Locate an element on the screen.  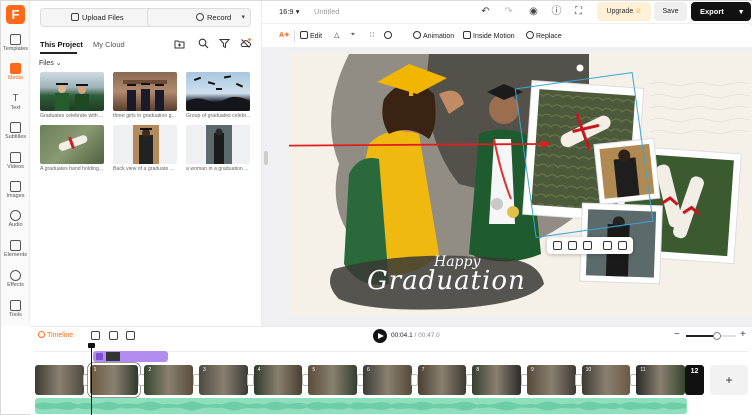
replace-button: Replace is located at coordinates (544, 35).